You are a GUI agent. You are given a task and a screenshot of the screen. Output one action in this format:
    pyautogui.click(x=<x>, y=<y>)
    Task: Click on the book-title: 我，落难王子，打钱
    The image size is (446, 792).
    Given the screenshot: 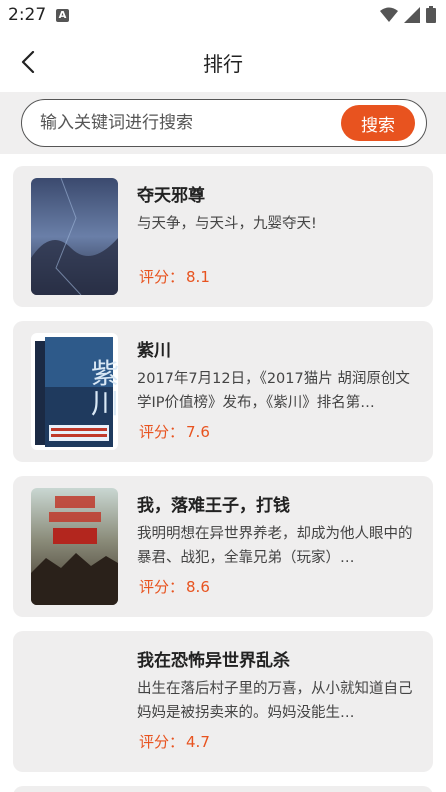 What is the action you would take?
    pyautogui.click(x=213, y=506)
    